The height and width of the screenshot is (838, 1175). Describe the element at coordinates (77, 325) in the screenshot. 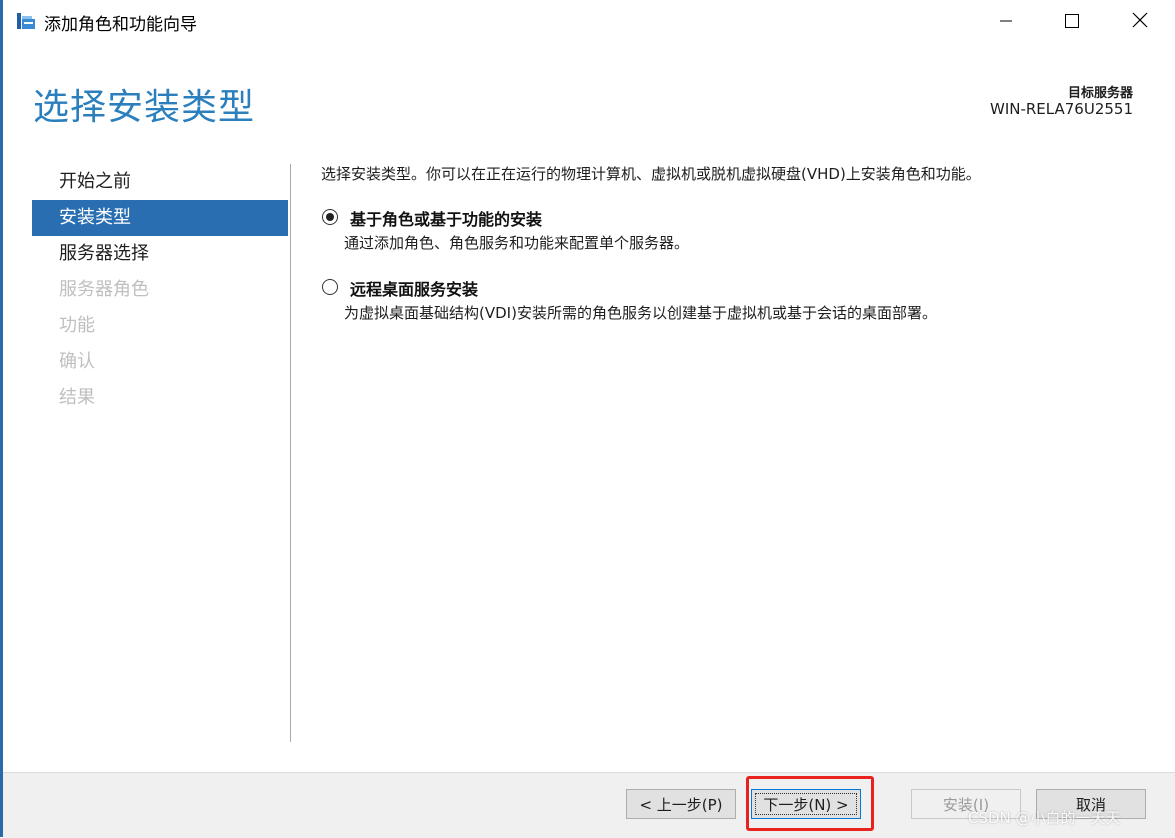

I see `nav-item-features: 功能` at that location.